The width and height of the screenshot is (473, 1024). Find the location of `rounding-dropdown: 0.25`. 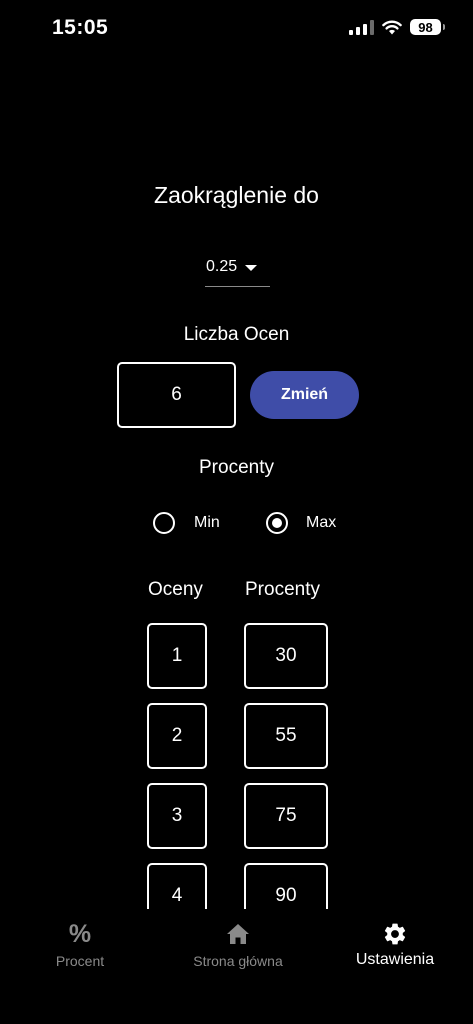

rounding-dropdown: 0.25 is located at coordinates (237, 271).